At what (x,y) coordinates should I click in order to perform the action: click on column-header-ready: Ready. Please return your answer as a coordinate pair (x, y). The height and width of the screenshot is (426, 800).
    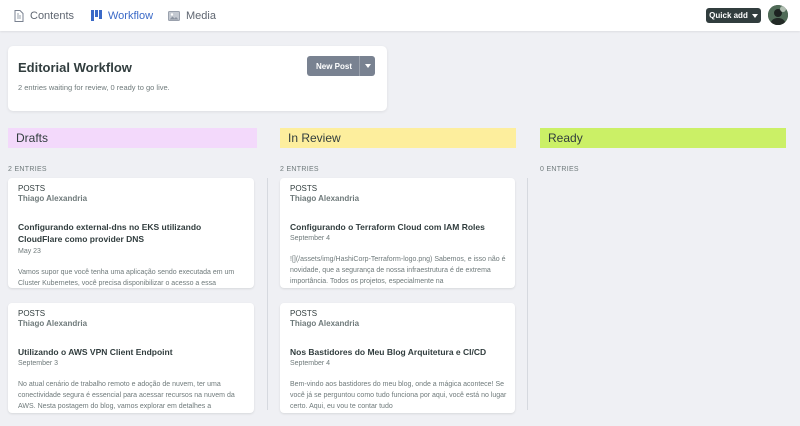
    Looking at the image, I should click on (663, 138).